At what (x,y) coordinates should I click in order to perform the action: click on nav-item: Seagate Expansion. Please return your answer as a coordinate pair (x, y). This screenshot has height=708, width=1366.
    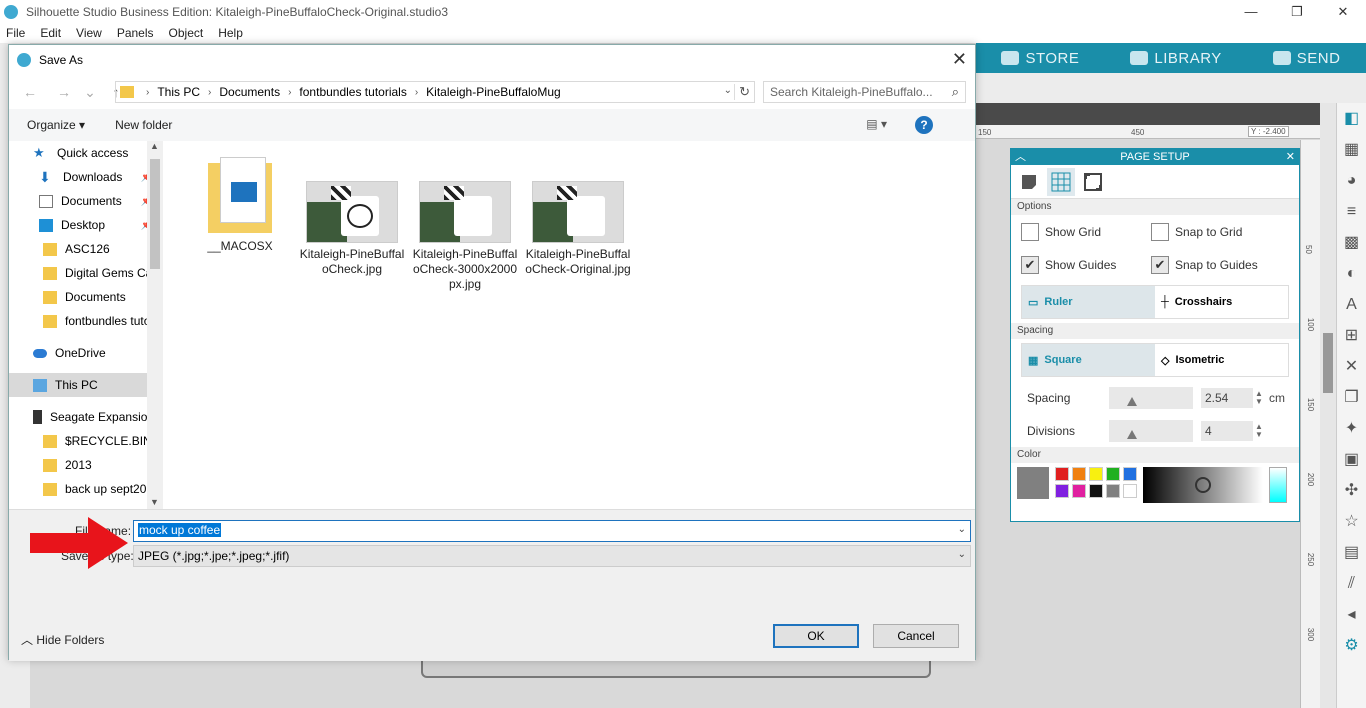
    Looking at the image, I should click on (86, 417).